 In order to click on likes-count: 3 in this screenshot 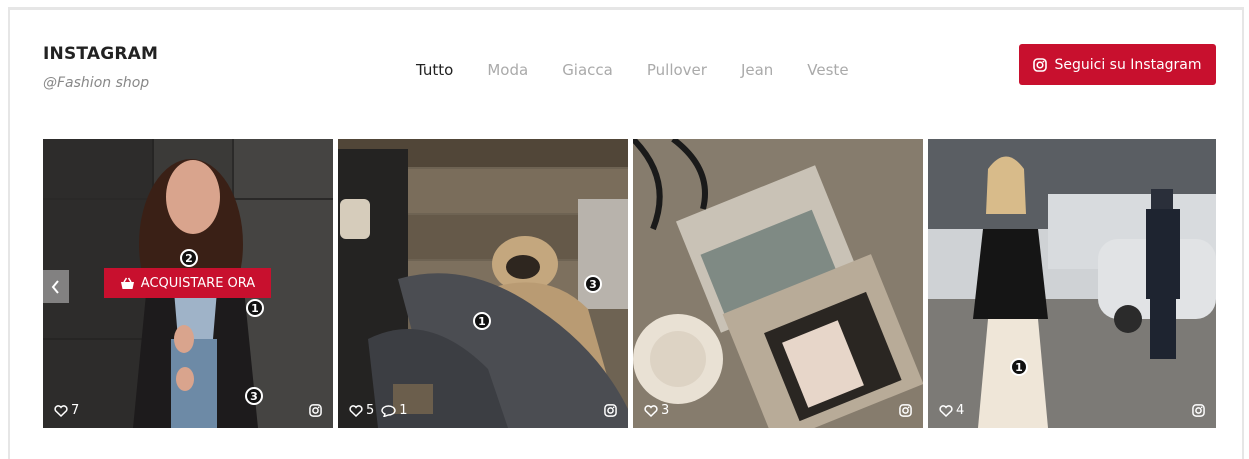, I will do `click(656, 410)`.